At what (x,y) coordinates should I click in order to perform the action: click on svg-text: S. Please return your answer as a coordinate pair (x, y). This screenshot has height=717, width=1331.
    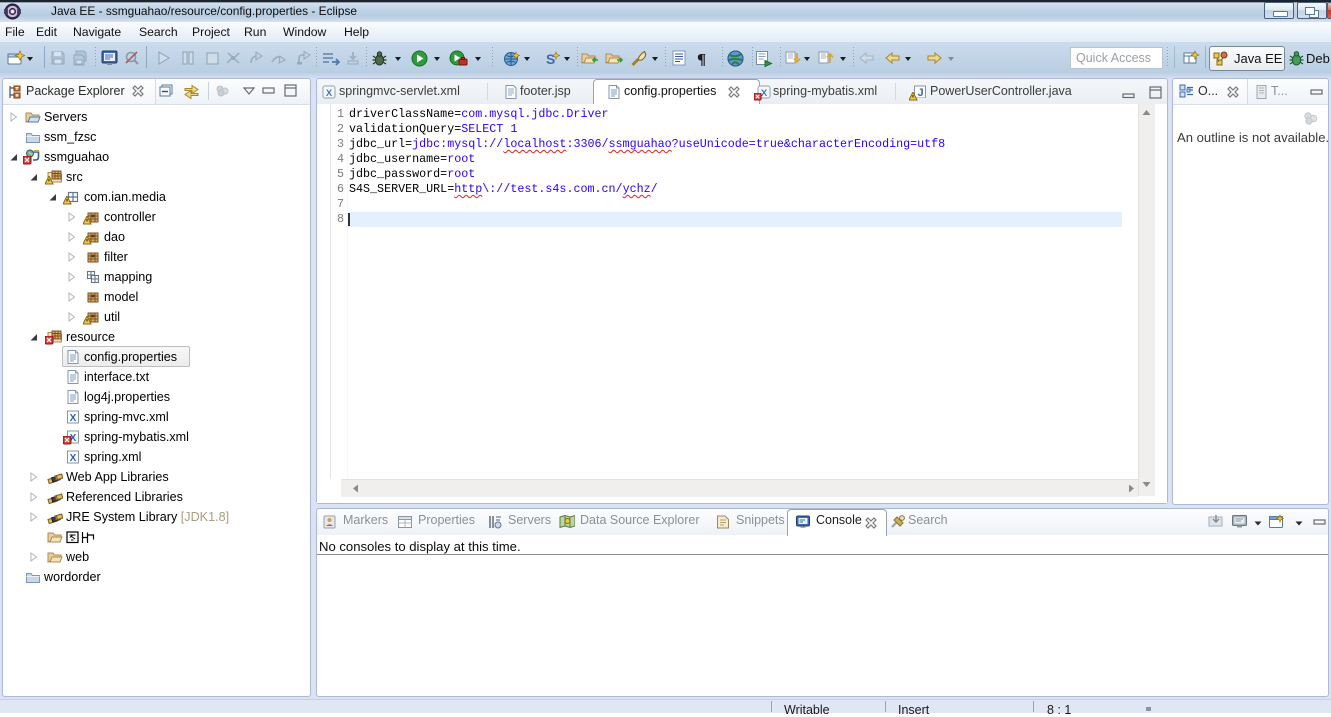
    Looking at the image, I should click on (550, 59).